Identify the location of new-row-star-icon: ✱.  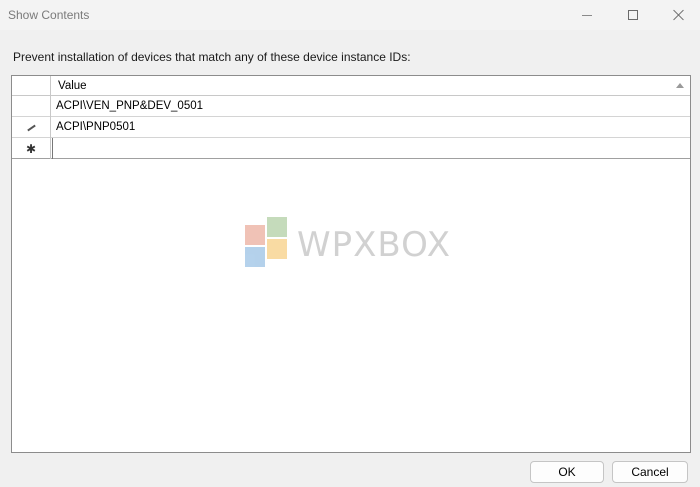
(31, 148).